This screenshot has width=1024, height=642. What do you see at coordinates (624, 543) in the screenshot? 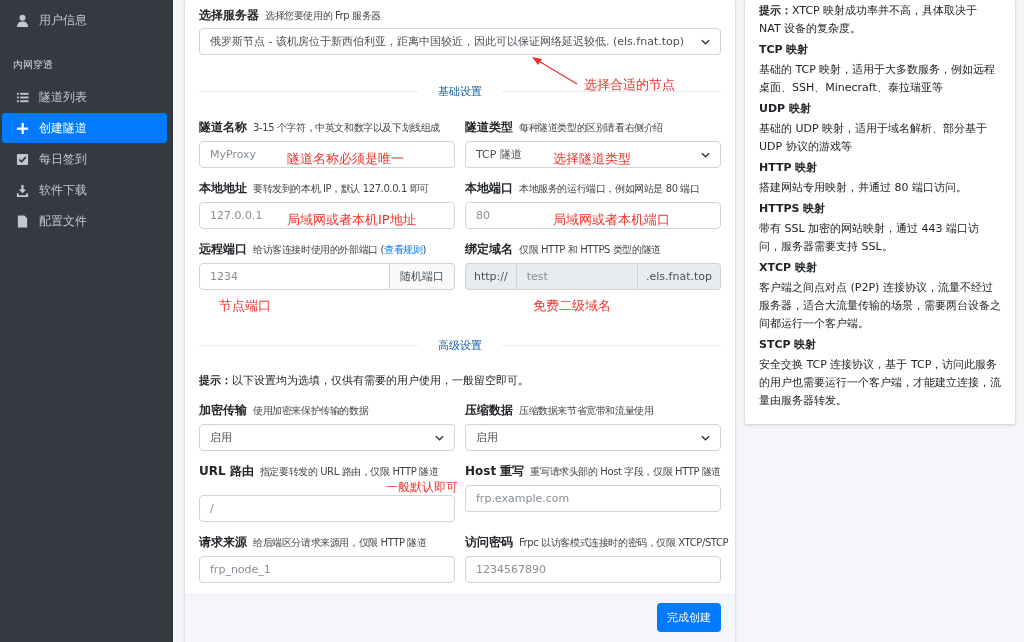
I see `field-hint: Frpc 以访客模式连接时的密码，仅限 XTCP/STCP` at bounding box center [624, 543].